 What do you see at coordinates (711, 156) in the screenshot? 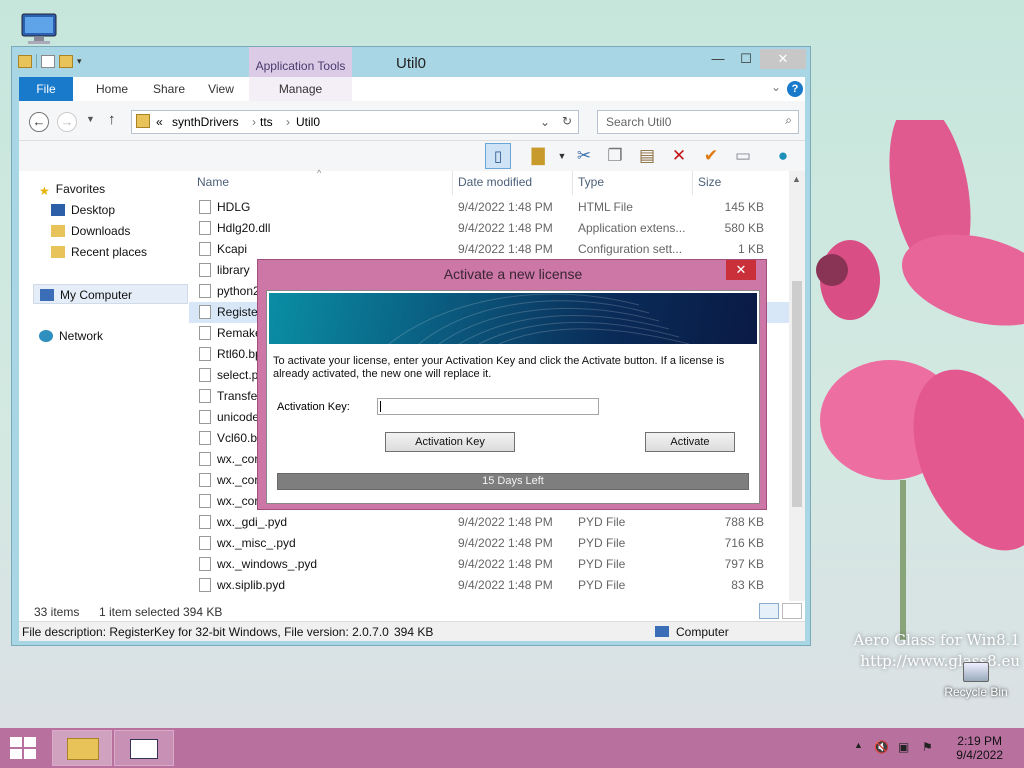
I see `select-all-icon: ✔` at bounding box center [711, 156].